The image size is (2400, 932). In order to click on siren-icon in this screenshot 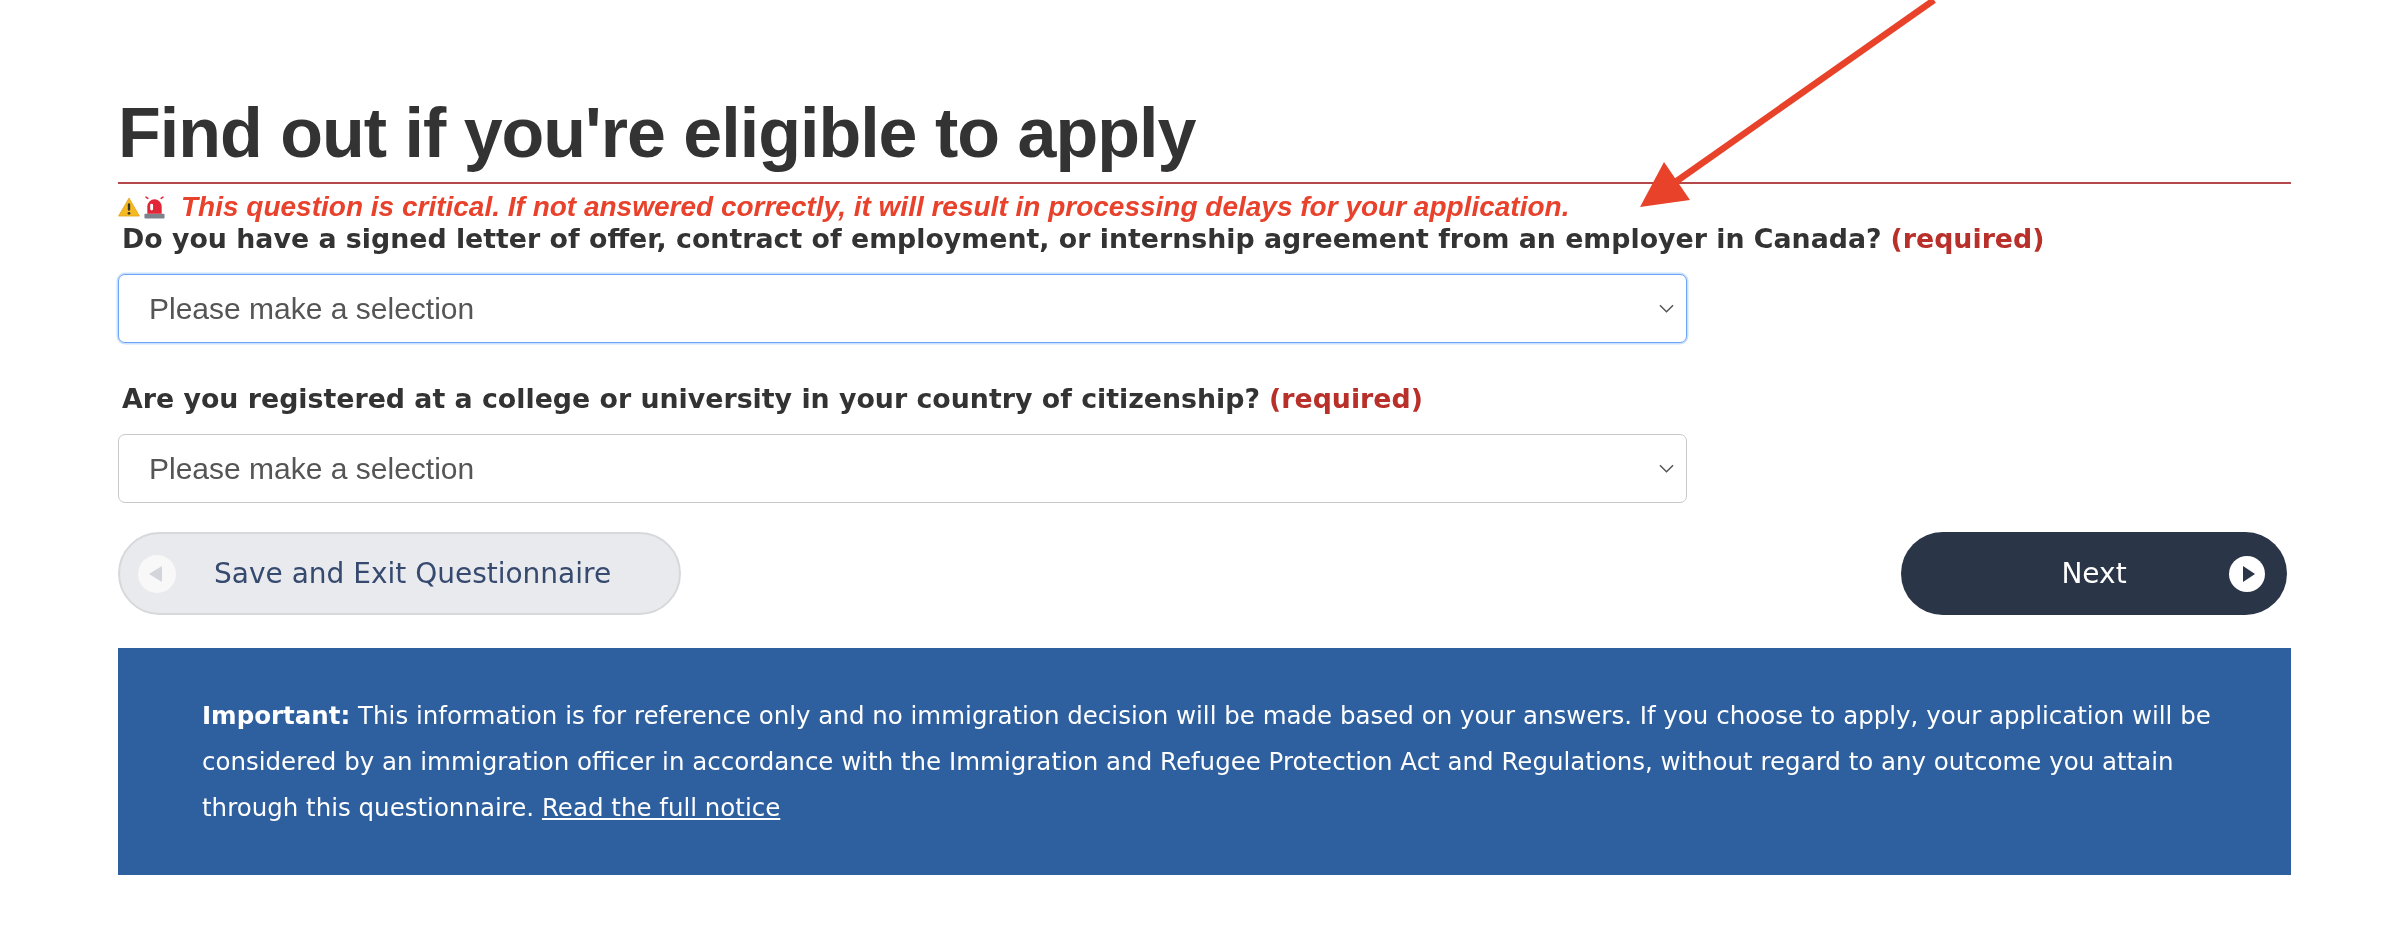, I will do `click(154, 207)`.